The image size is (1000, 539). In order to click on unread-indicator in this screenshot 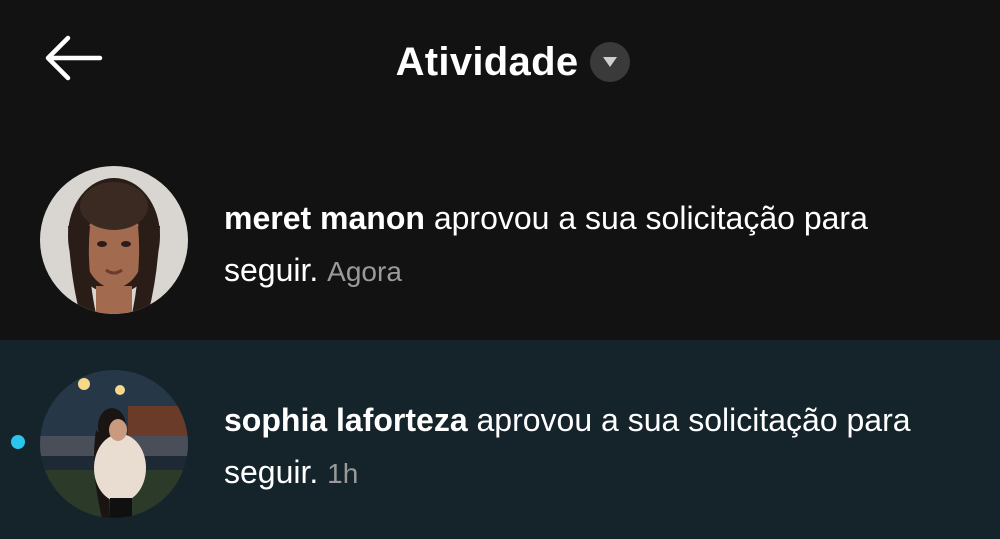, I will do `click(18, 442)`.